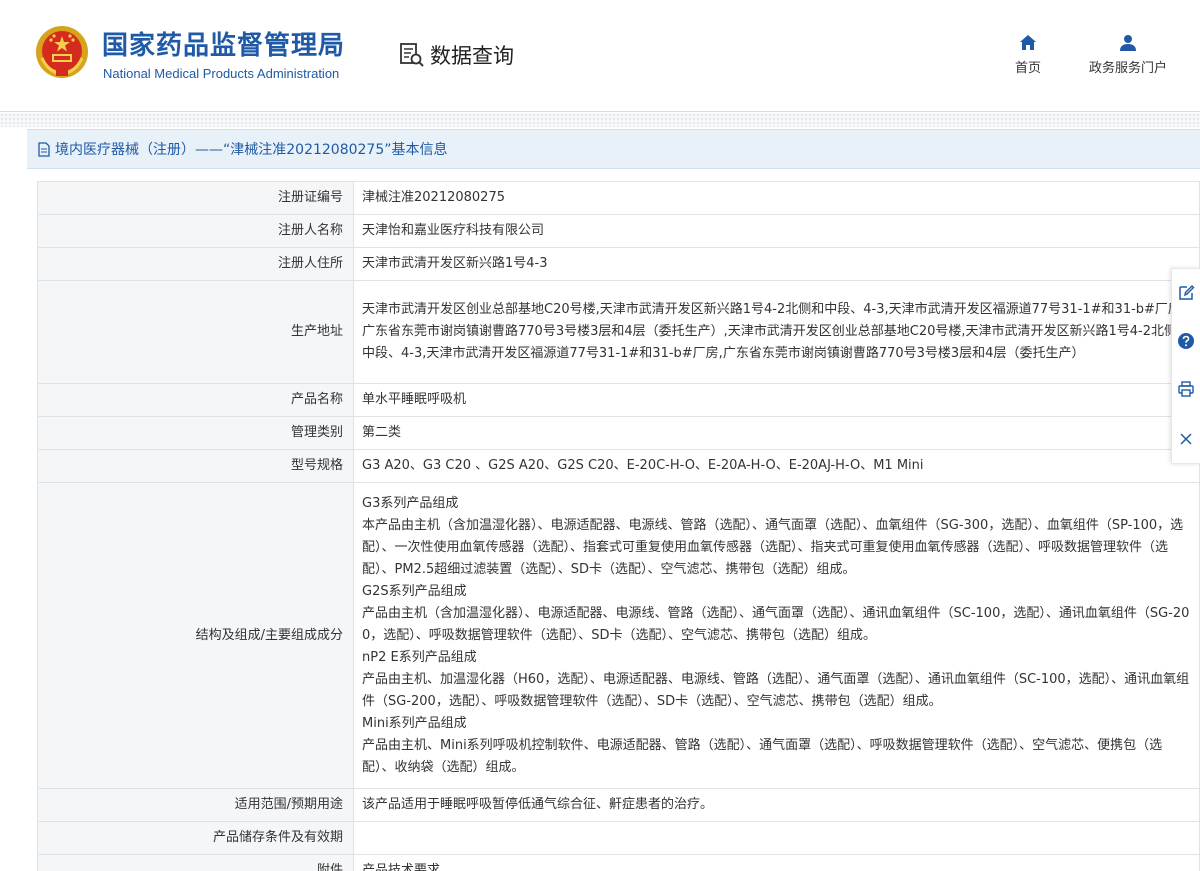  I want to click on national-emblem-icon, so click(62, 52).